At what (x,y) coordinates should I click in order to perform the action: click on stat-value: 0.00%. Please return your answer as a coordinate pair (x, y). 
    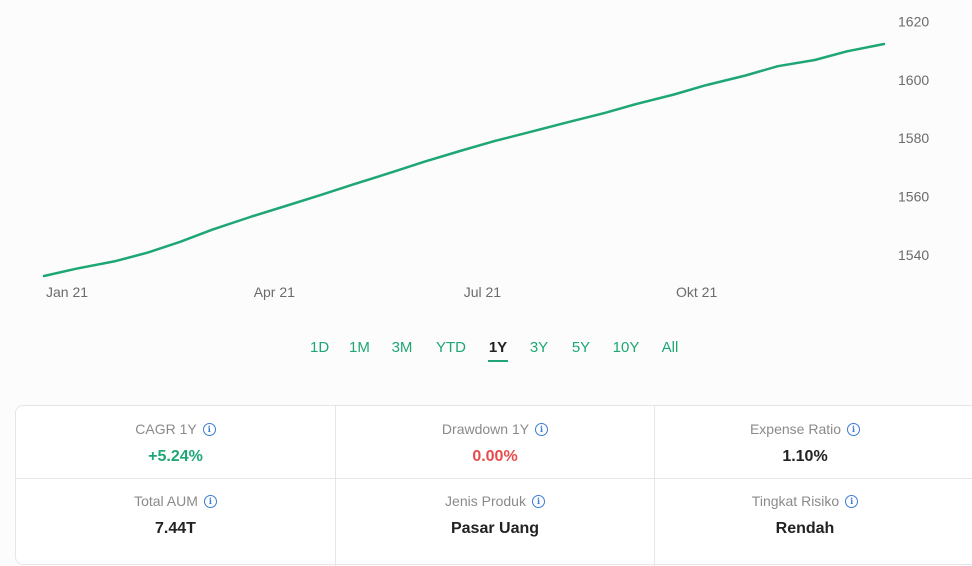
    Looking at the image, I should click on (495, 456).